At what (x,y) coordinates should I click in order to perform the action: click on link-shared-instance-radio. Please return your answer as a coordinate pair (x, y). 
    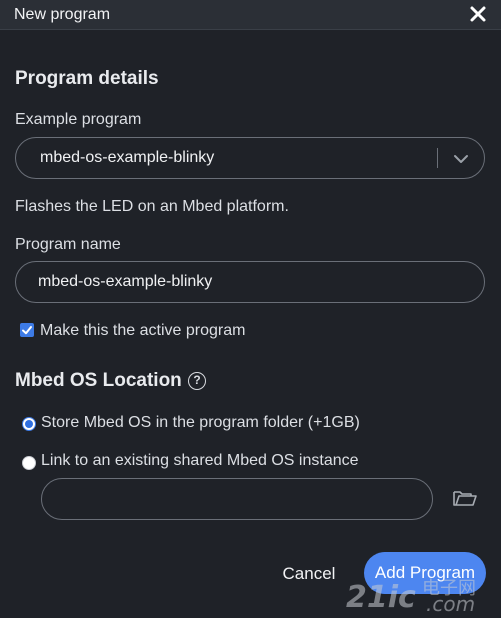
    Looking at the image, I should click on (29, 463).